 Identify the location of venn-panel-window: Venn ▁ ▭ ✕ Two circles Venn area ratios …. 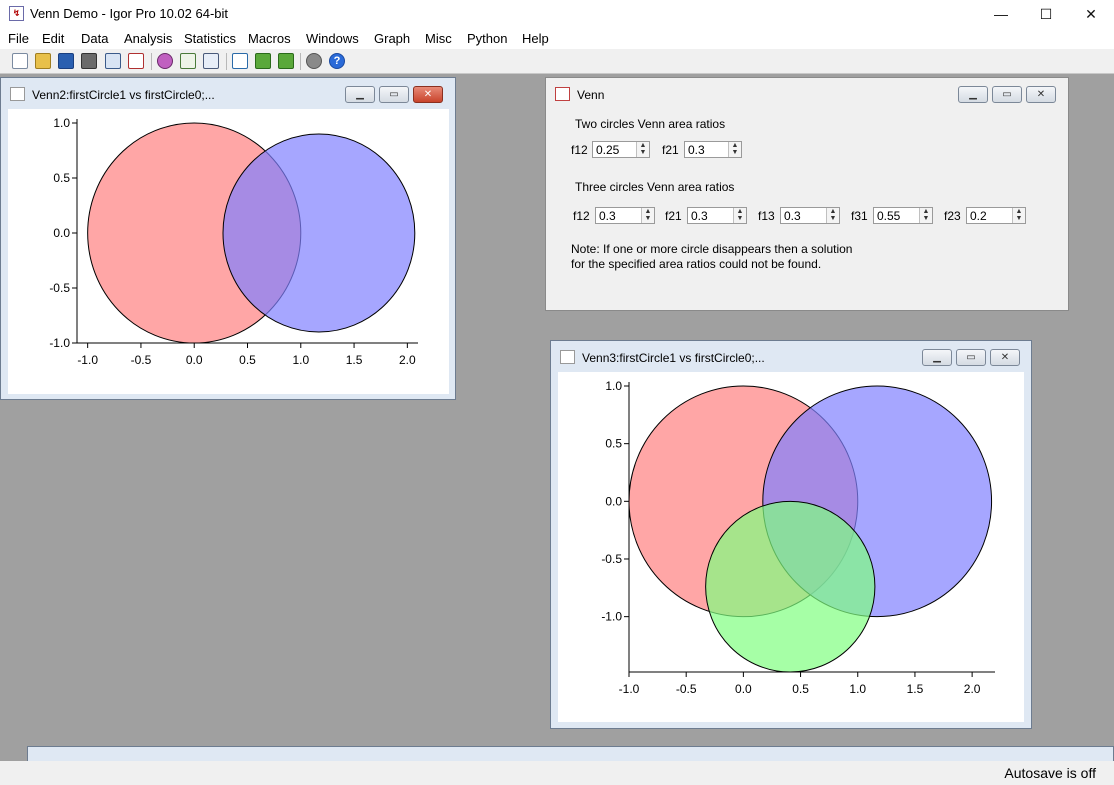
(807, 194).